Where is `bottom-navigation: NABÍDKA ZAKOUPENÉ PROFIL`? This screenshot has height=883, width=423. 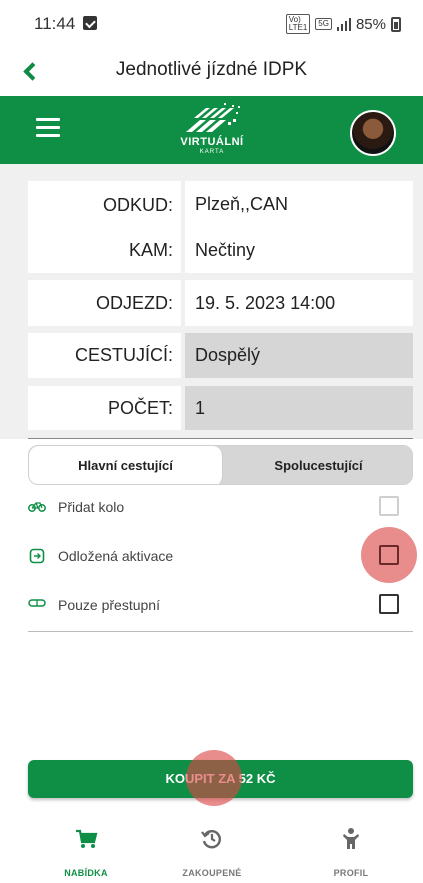 bottom-navigation: NABÍDKA ZAKOUPENÉ PROFIL is located at coordinates (211, 849).